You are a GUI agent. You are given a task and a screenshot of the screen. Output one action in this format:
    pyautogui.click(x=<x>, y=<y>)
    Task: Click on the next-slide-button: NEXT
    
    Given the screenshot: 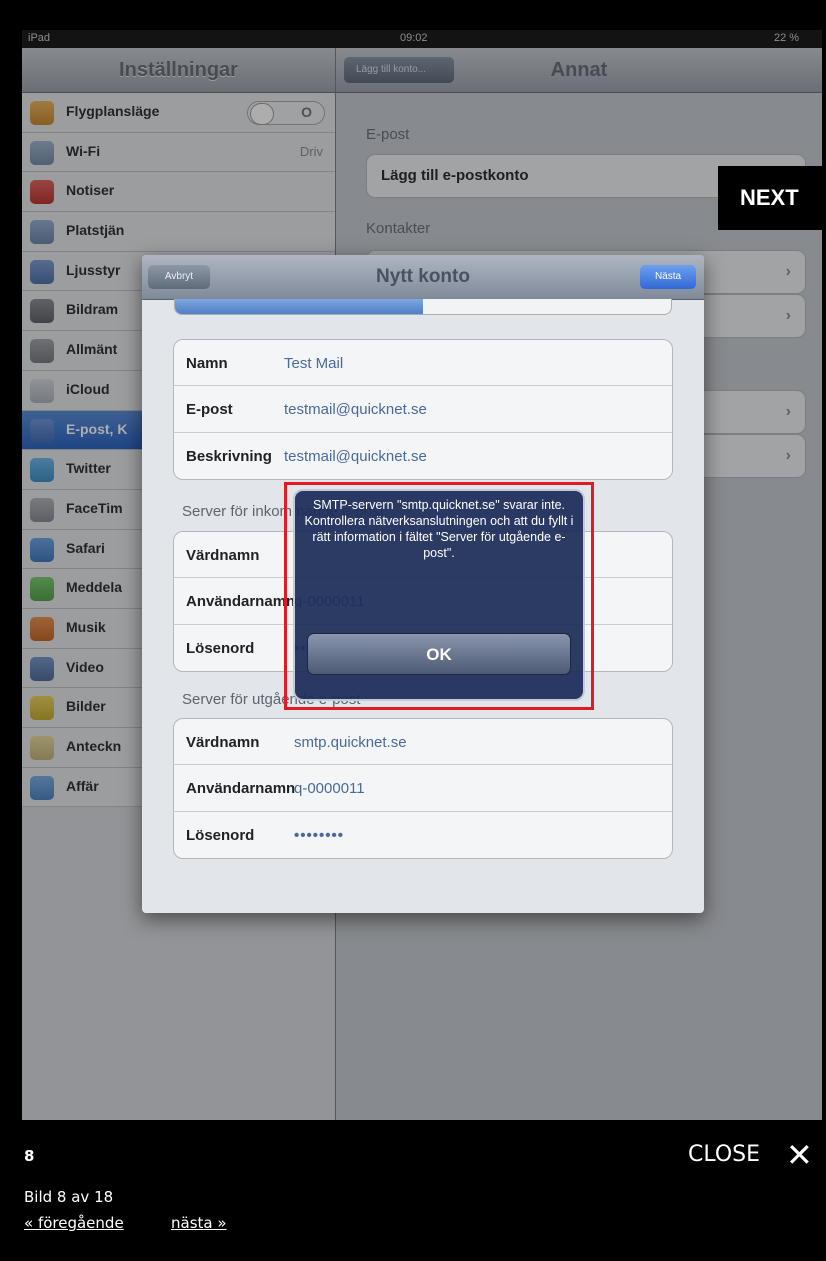 What is the action you would take?
    pyautogui.click(x=772, y=198)
    